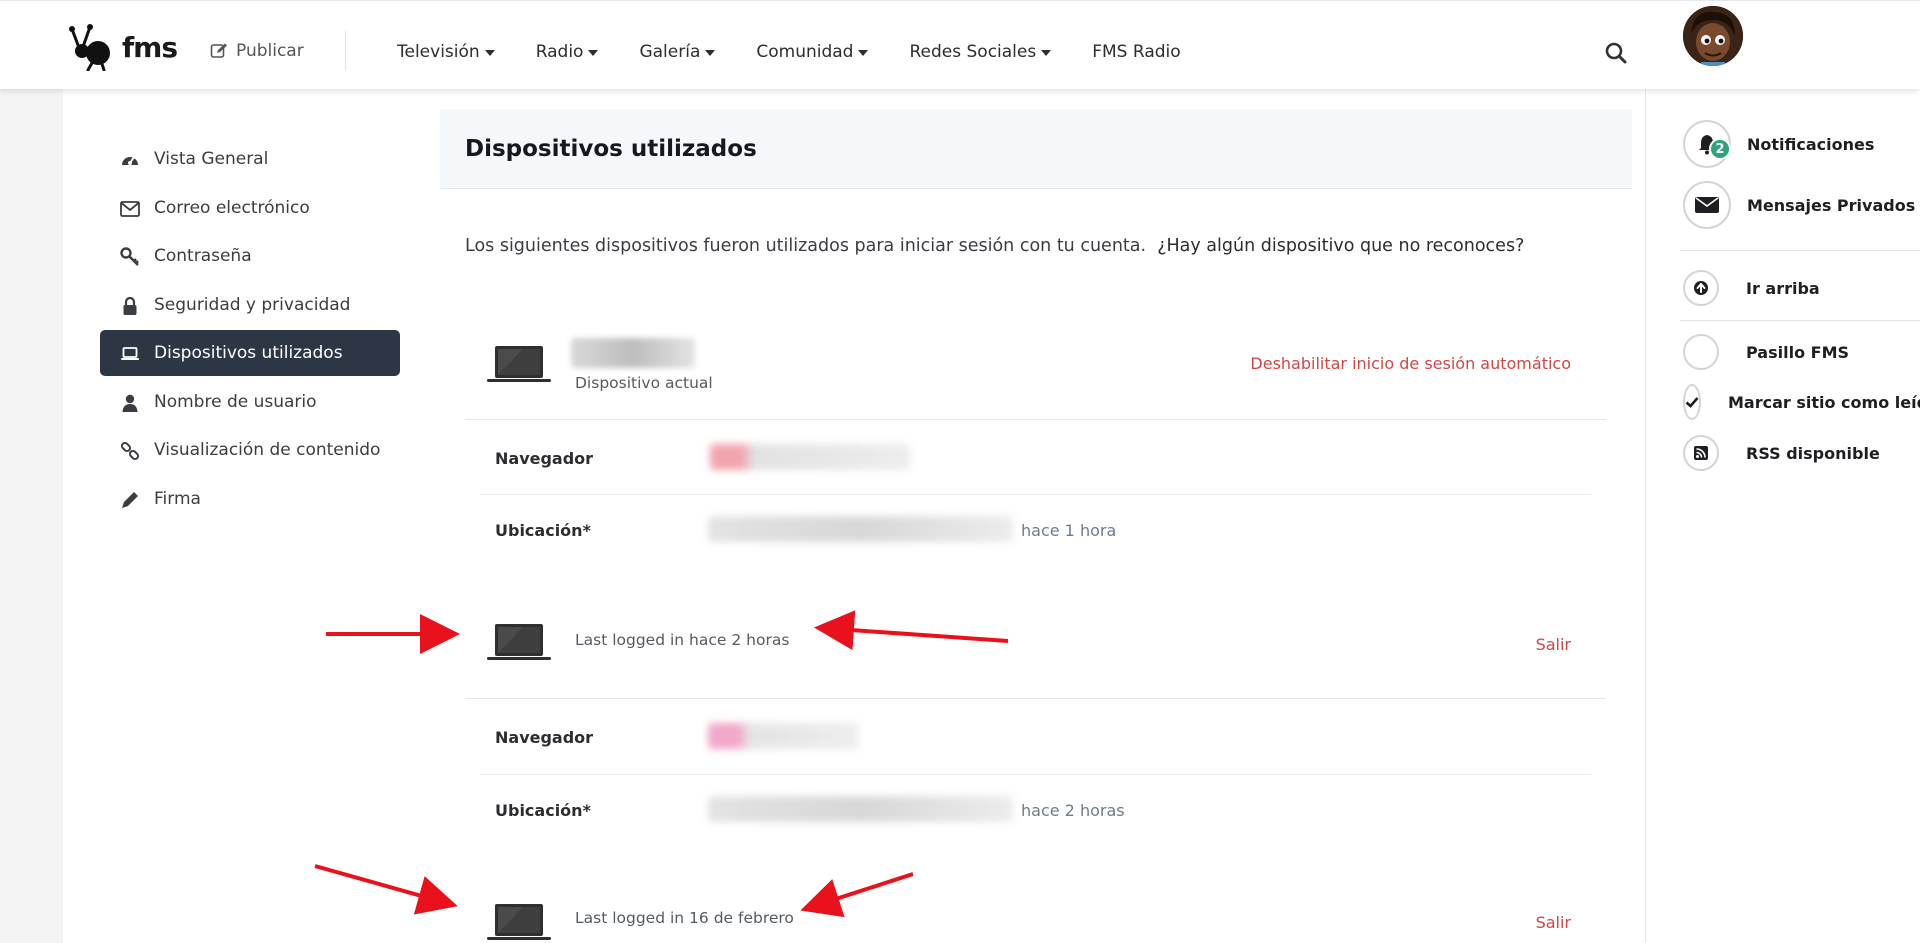  What do you see at coordinates (250, 159) in the screenshot?
I see `sidebar-item-vista-general: Vista General` at bounding box center [250, 159].